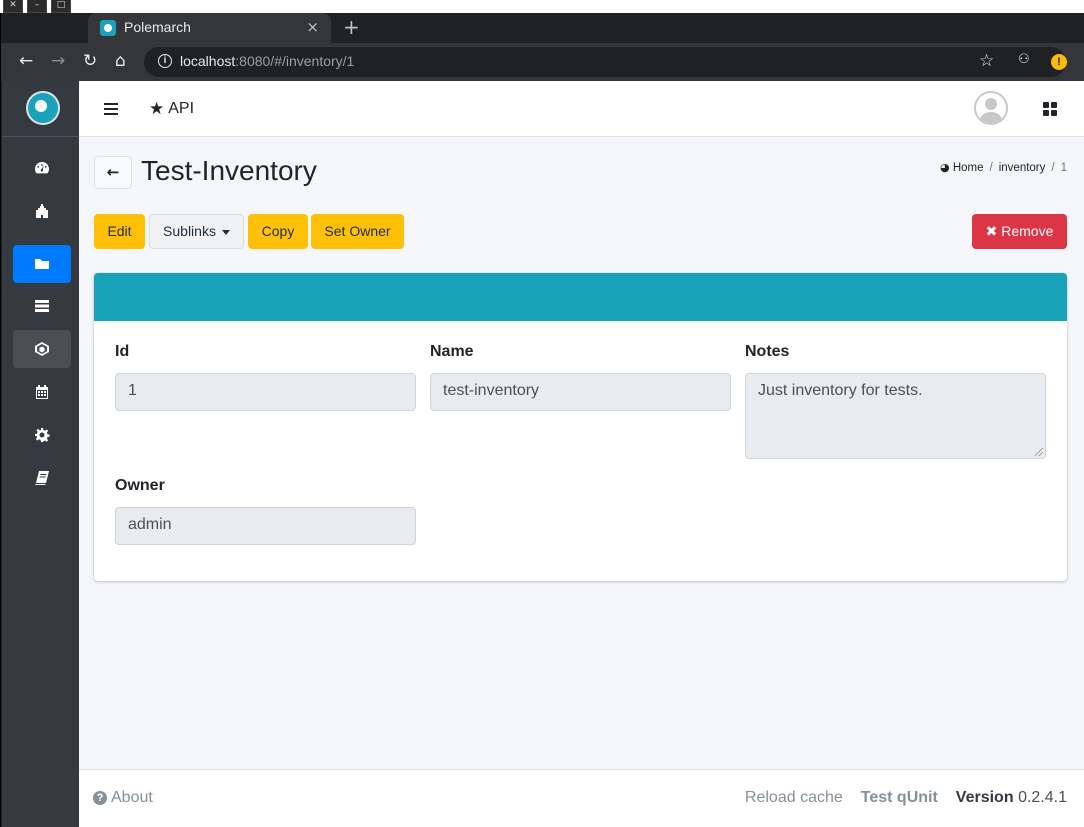  I want to click on url-path: :8080/#/inventory/1, so click(295, 61).